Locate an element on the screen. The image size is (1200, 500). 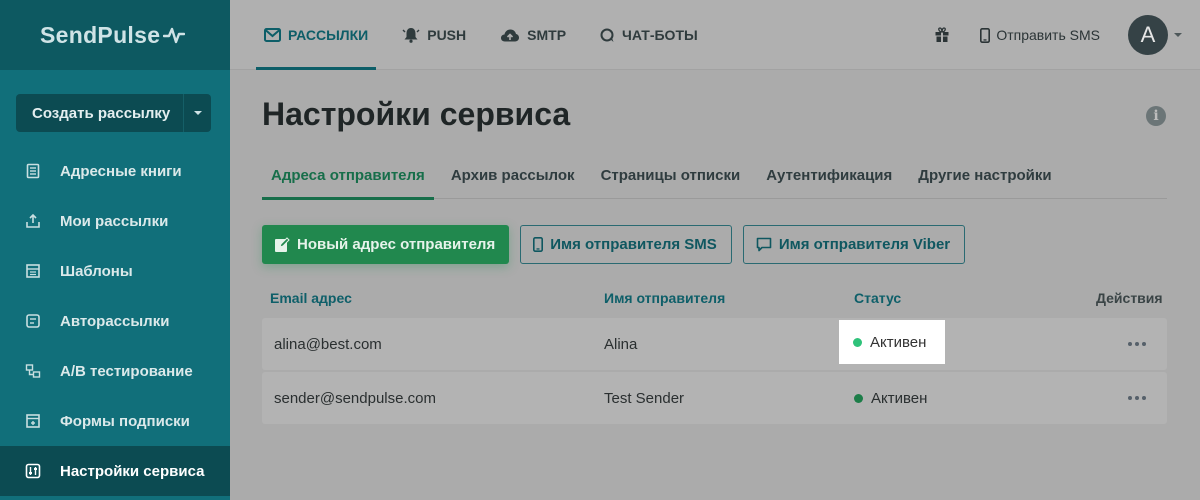
send-sms-label: Отправить SMS is located at coordinates (1048, 35).